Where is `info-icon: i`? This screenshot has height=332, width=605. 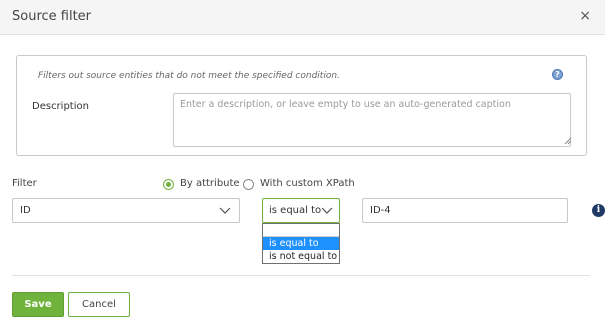
info-icon: i is located at coordinates (598, 210).